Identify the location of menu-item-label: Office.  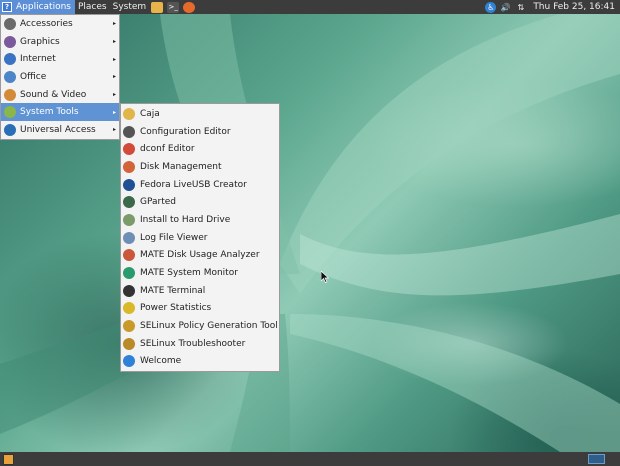
(33, 76).